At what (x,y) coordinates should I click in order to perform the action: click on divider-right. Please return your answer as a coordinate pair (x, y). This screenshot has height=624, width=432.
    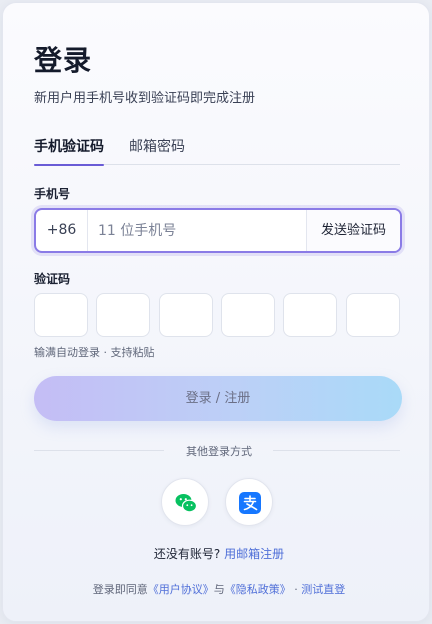
    Looking at the image, I should click on (336, 450).